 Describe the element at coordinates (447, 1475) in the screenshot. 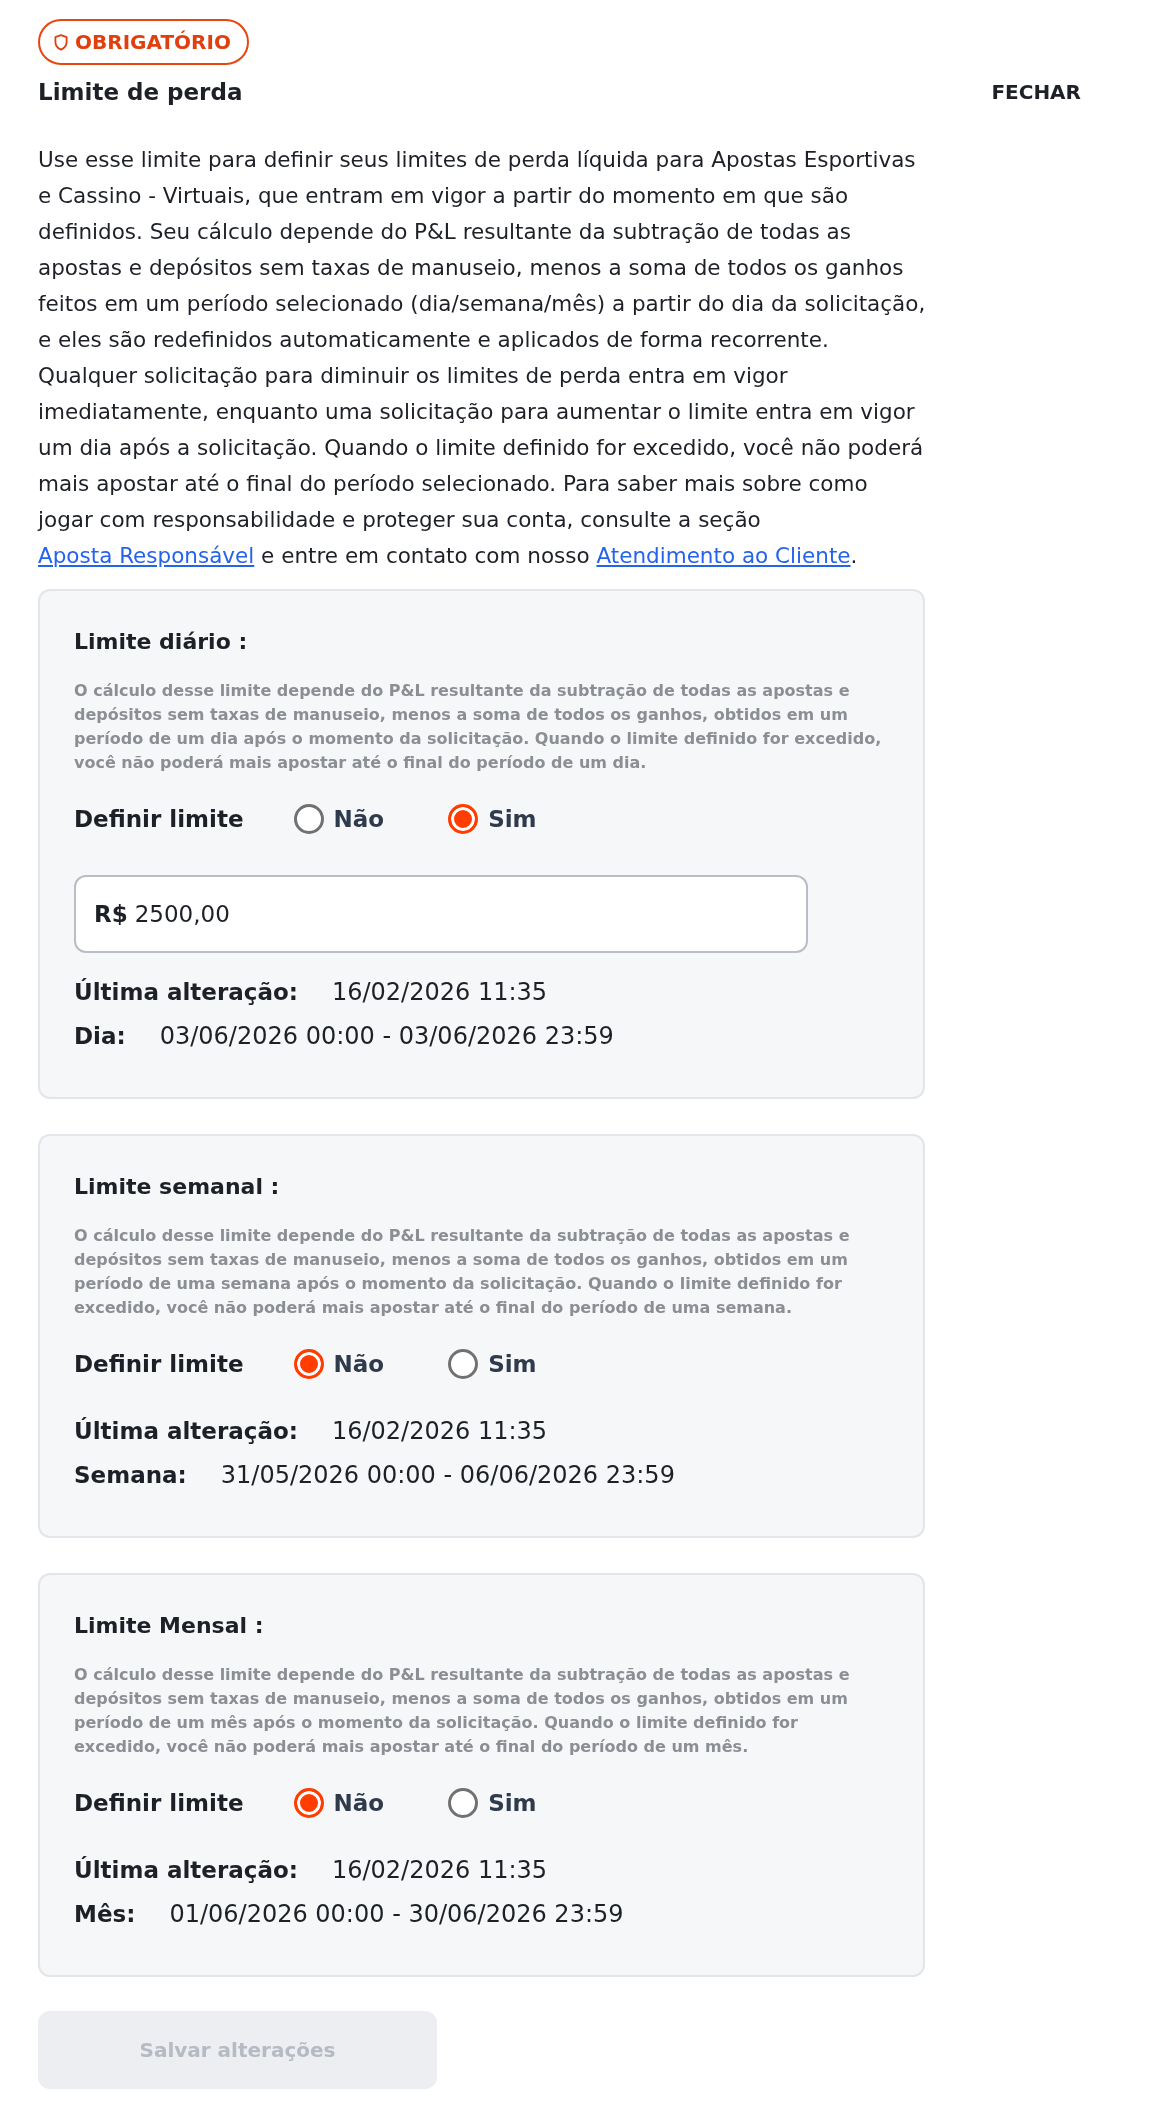

I see `info-value: 31/05/2026 00:00 - 06/06/2026 23:59` at that location.